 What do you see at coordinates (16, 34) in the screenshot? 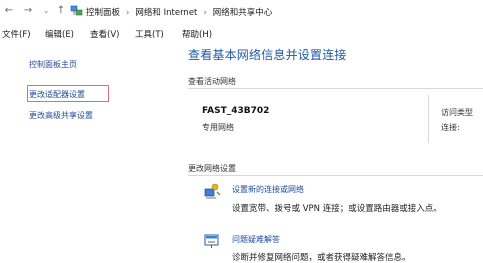
I see `menu-file: 文件(F)` at bounding box center [16, 34].